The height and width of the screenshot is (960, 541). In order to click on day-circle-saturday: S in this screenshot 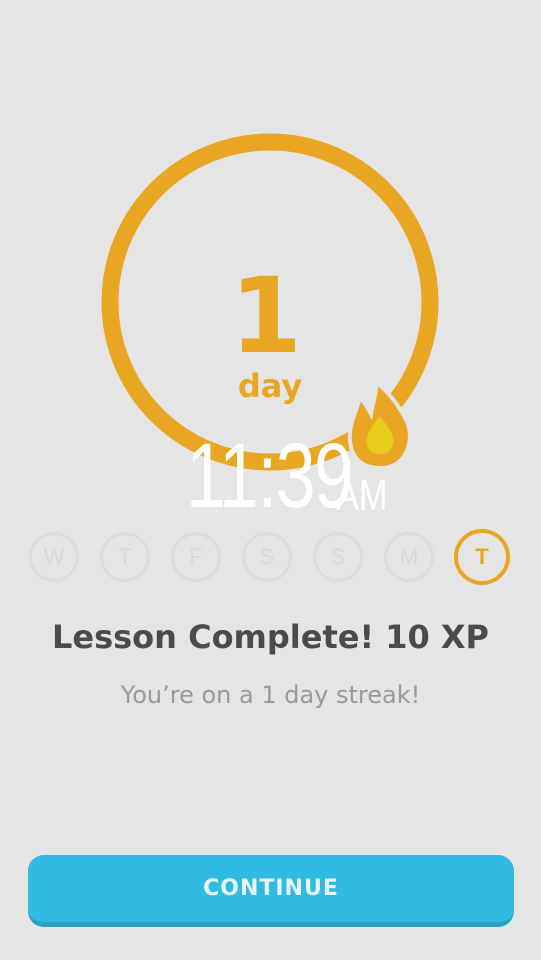, I will do `click(267, 557)`.